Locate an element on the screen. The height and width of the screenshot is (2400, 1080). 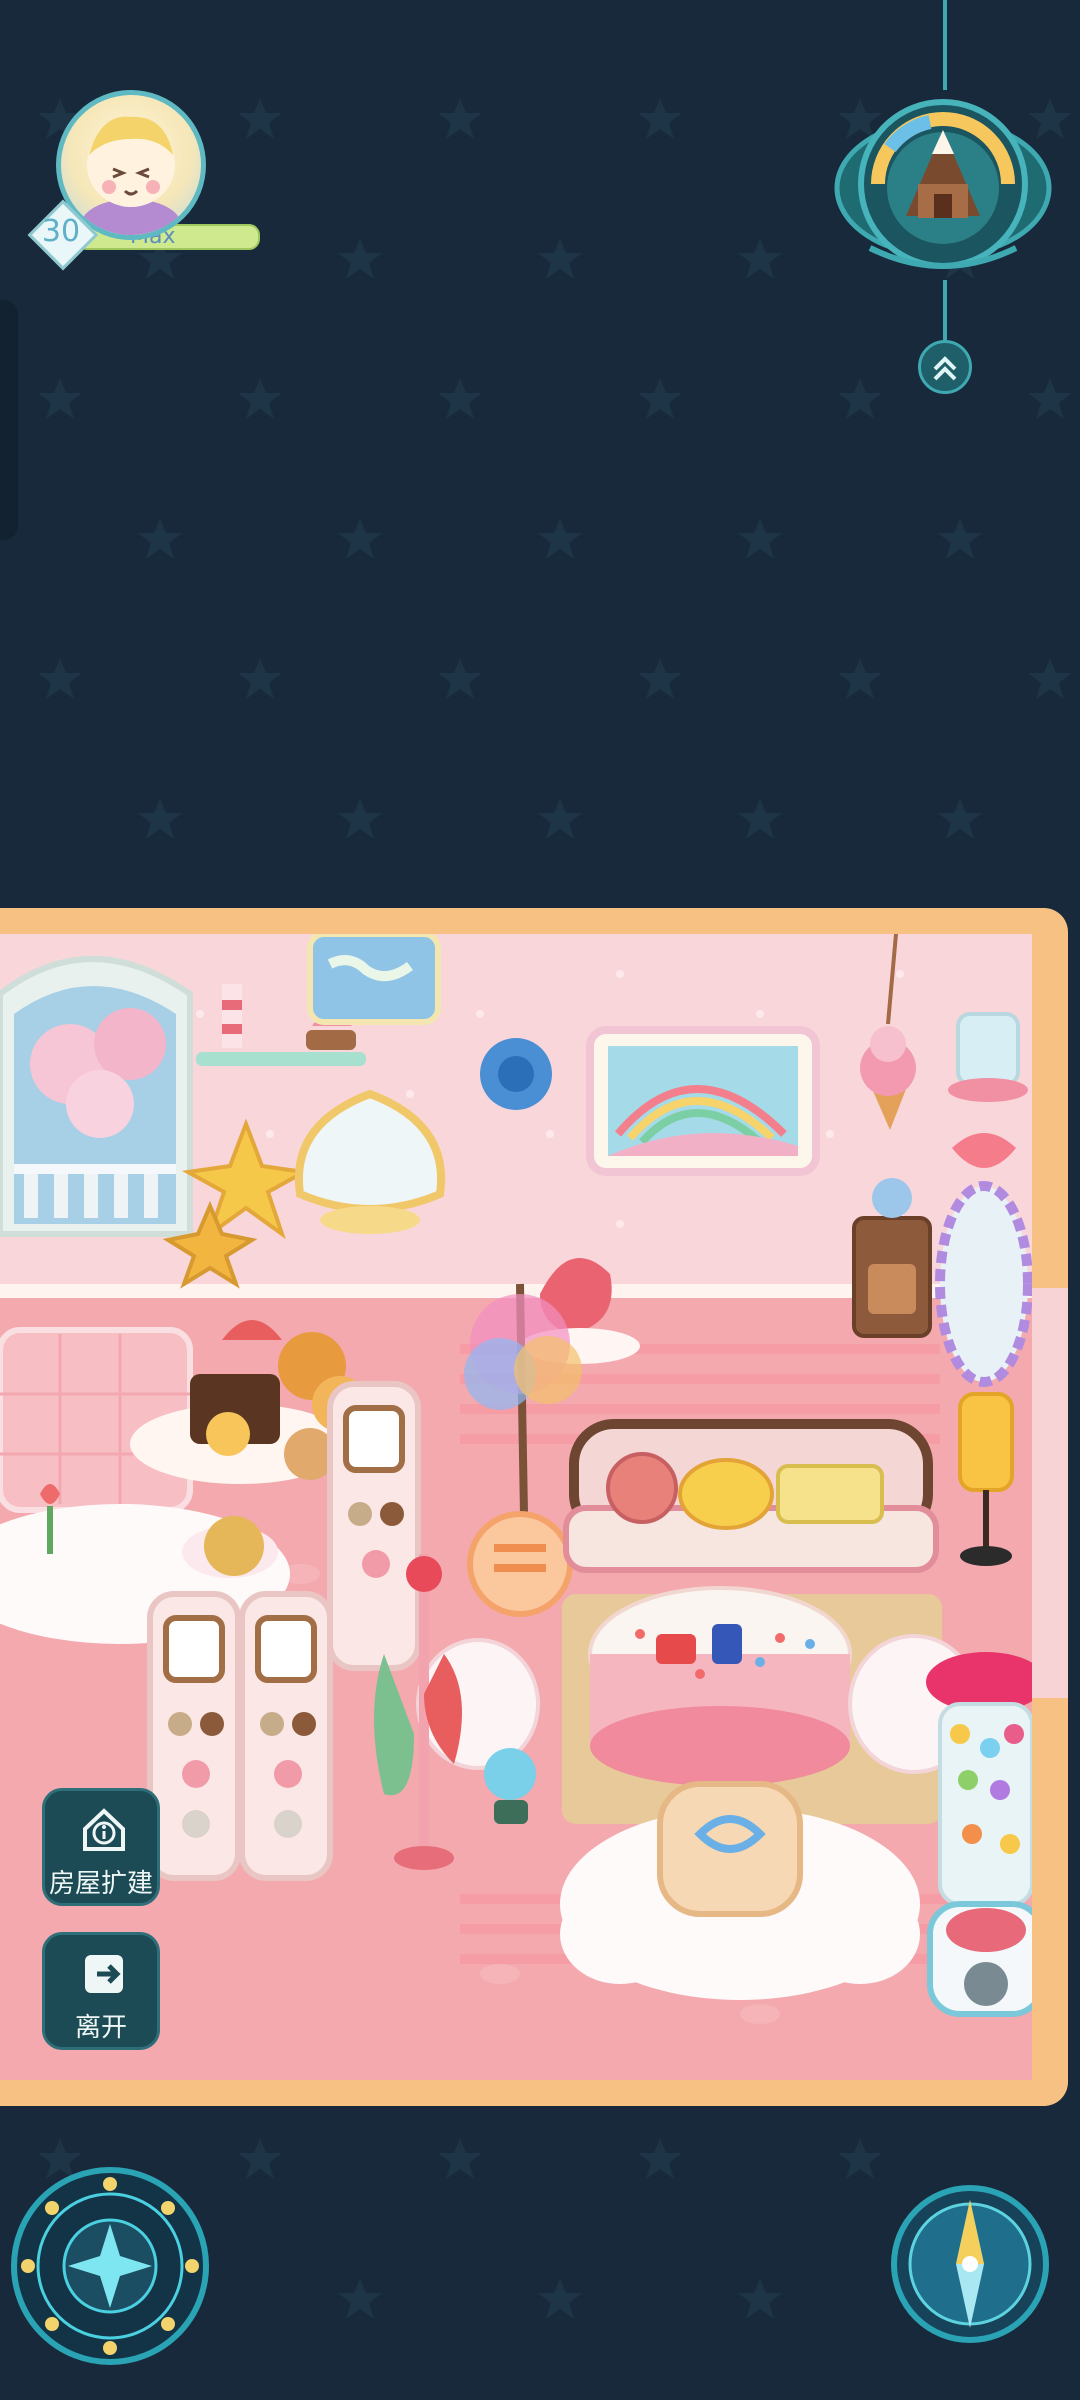
gingerbread-house-badge is located at coordinates (943, 188).